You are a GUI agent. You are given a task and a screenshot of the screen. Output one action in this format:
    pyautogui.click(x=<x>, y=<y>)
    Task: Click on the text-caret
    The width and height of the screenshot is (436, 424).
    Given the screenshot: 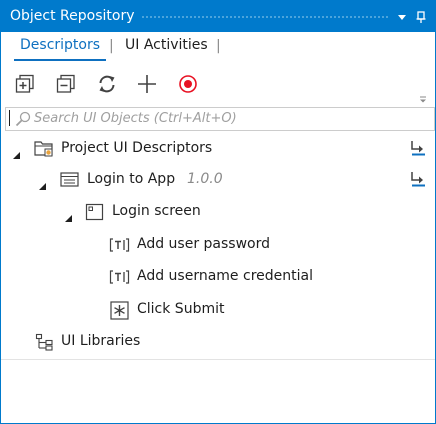 What is the action you would take?
    pyautogui.click(x=9, y=118)
    